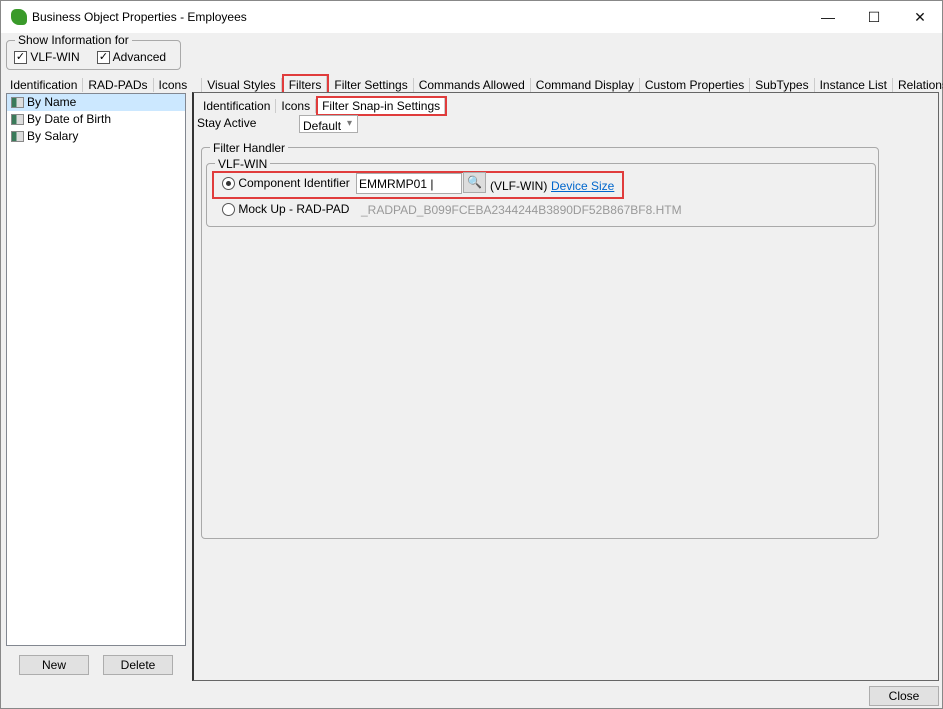 The height and width of the screenshot is (709, 943). I want to click on mockup-label: Mock Up - RAD-PAD, so click(294, 209).